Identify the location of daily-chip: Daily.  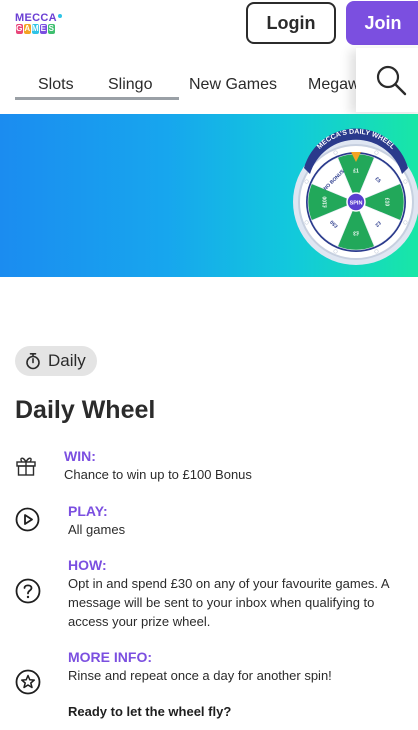
(56, 361).